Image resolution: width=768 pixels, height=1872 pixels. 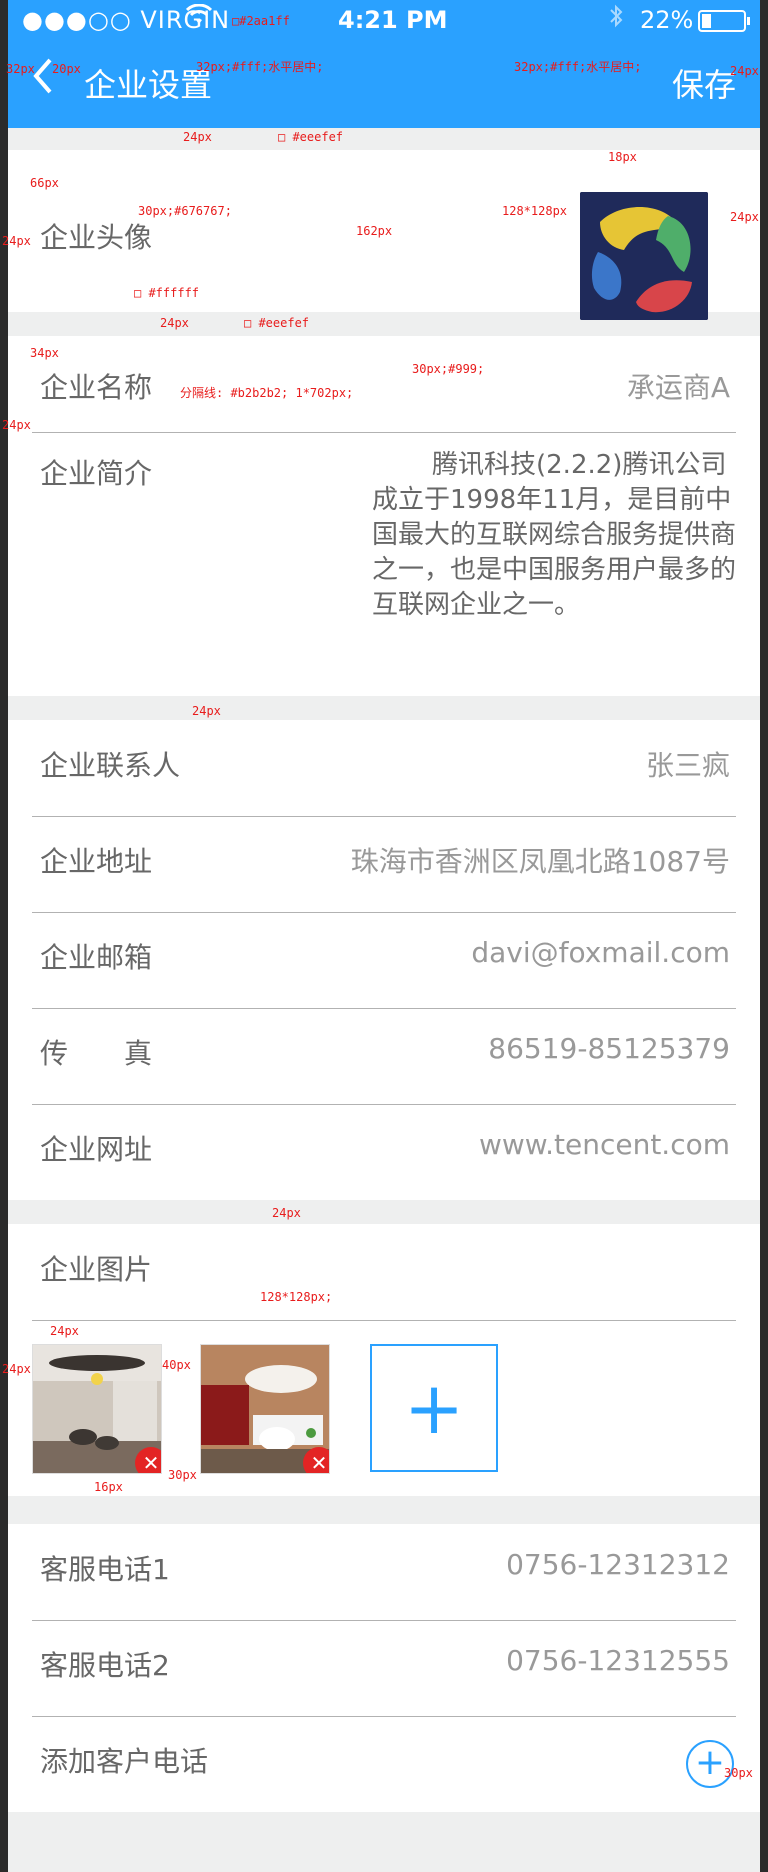 I want to click on annotation: 20px, so click(x=66, y=69).